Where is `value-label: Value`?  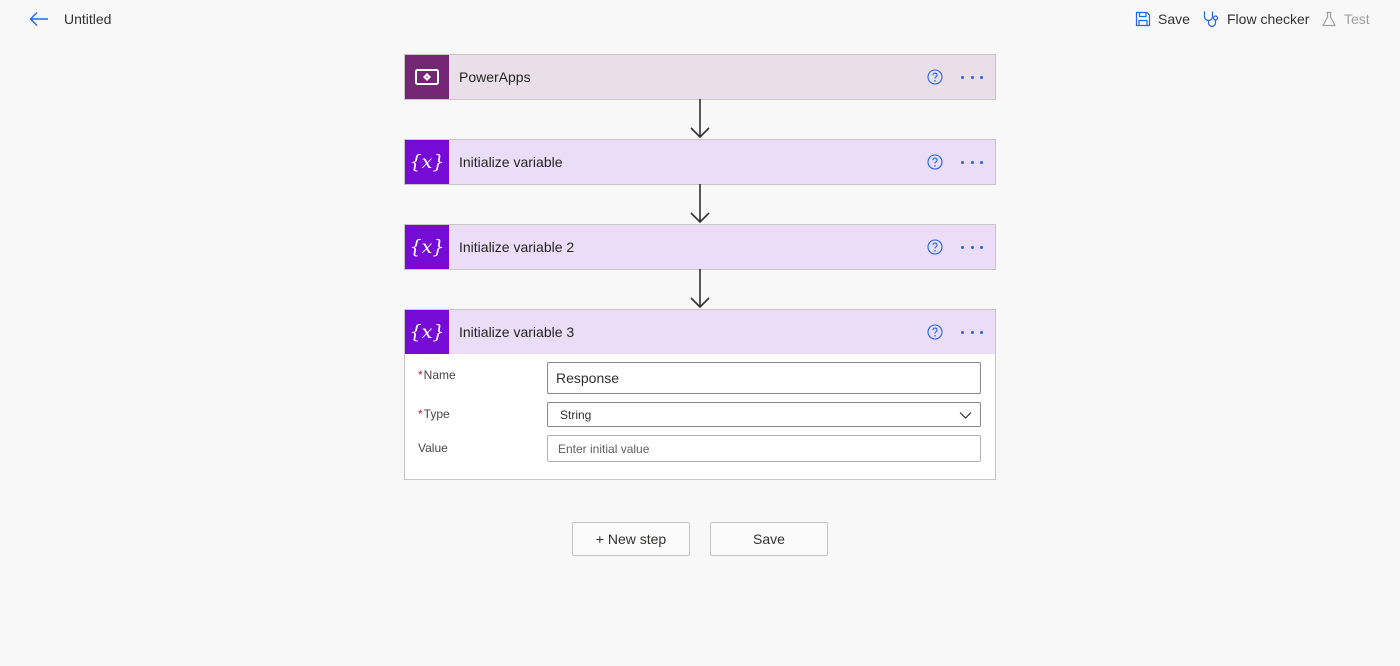
value-label: Value is located at coordinates (433, 448).